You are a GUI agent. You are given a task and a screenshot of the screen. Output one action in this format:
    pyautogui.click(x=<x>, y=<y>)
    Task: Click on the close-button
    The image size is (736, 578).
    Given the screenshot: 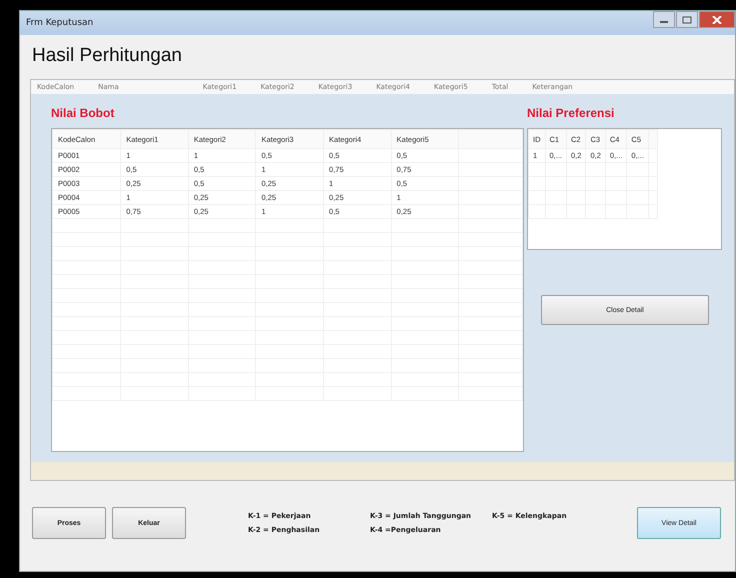 What is the action you would take?
    pyautogui.click(x=717, y=19)
    